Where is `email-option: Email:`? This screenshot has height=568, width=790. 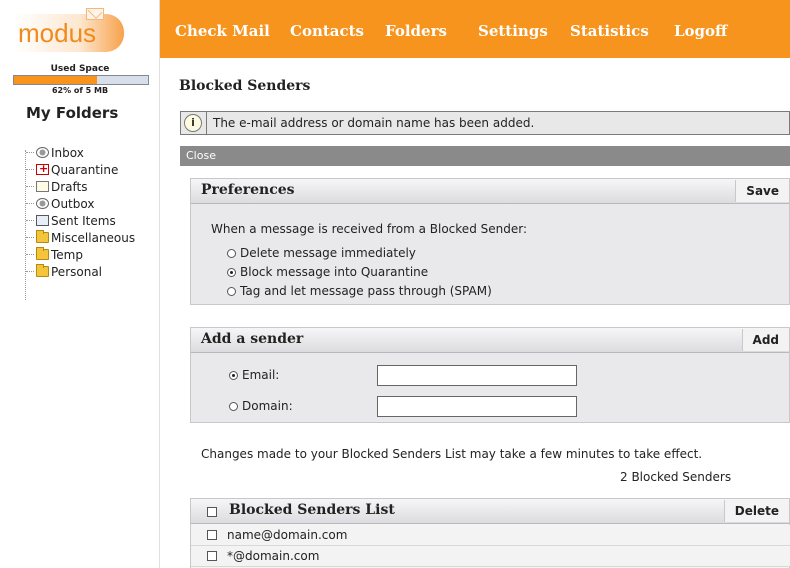
email-option: Email: is located at coordinates (254, 375).